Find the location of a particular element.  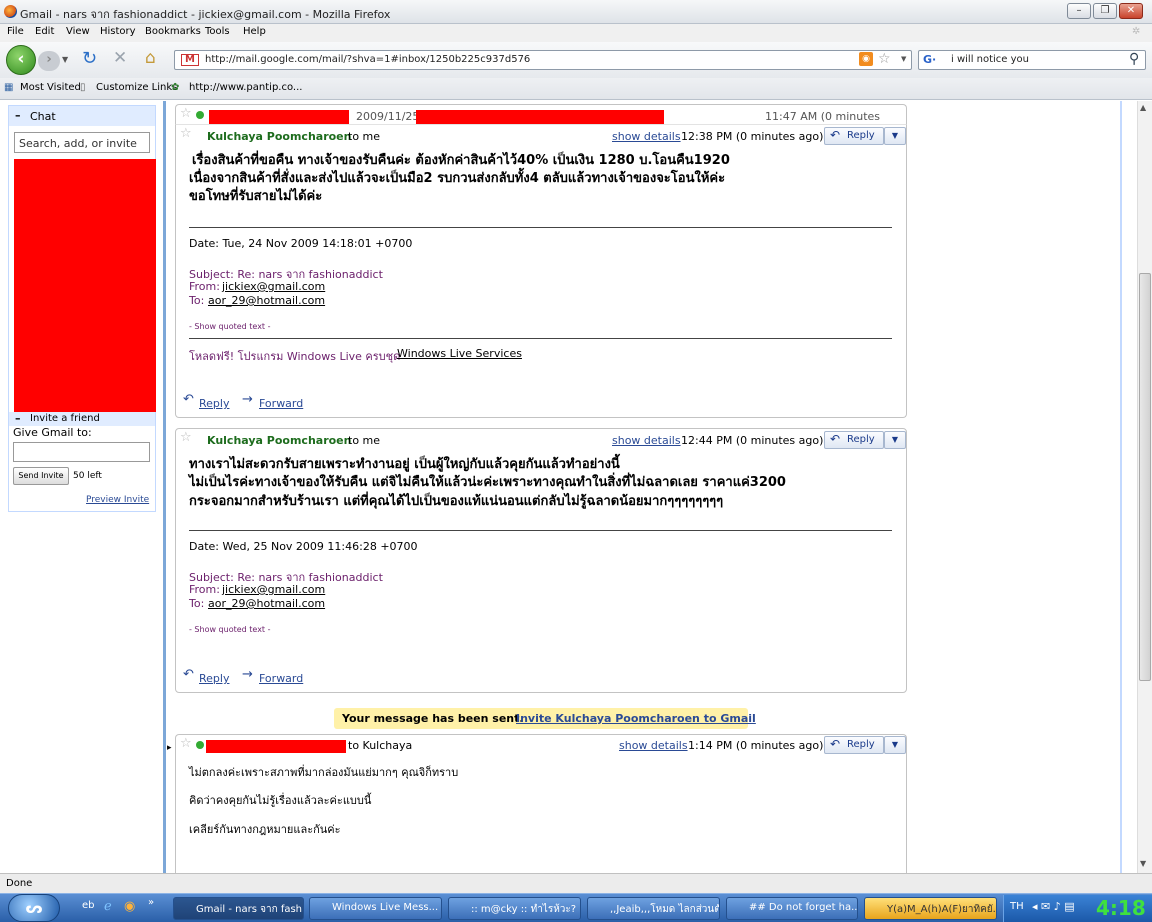

recipient-label: to me is located at coordinates (364, 136).